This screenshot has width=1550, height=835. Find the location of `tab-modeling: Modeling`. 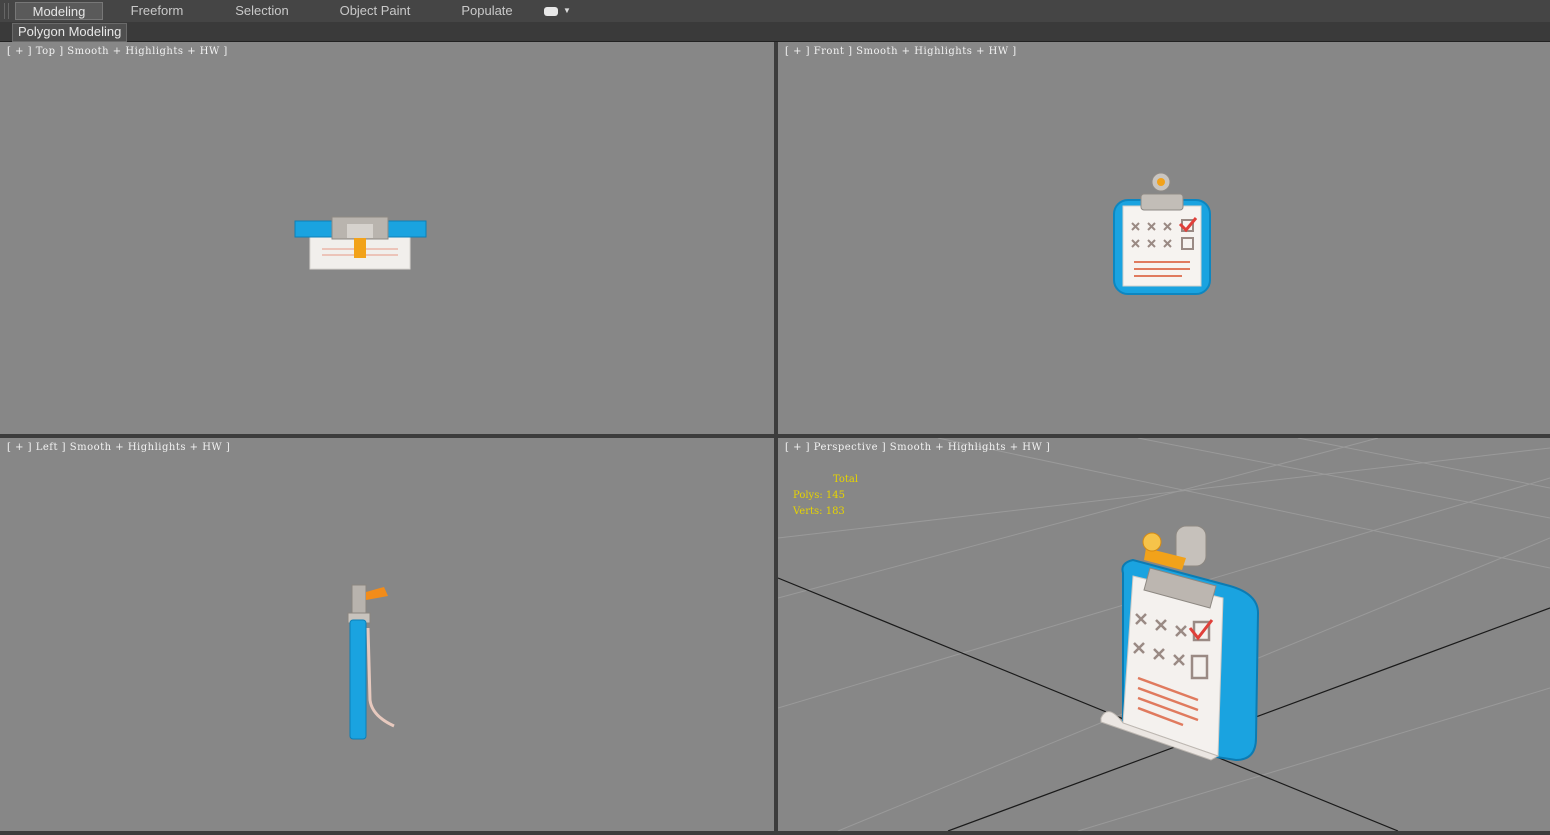

tab-modeling: Modeling is located at coordinates (59, 11).